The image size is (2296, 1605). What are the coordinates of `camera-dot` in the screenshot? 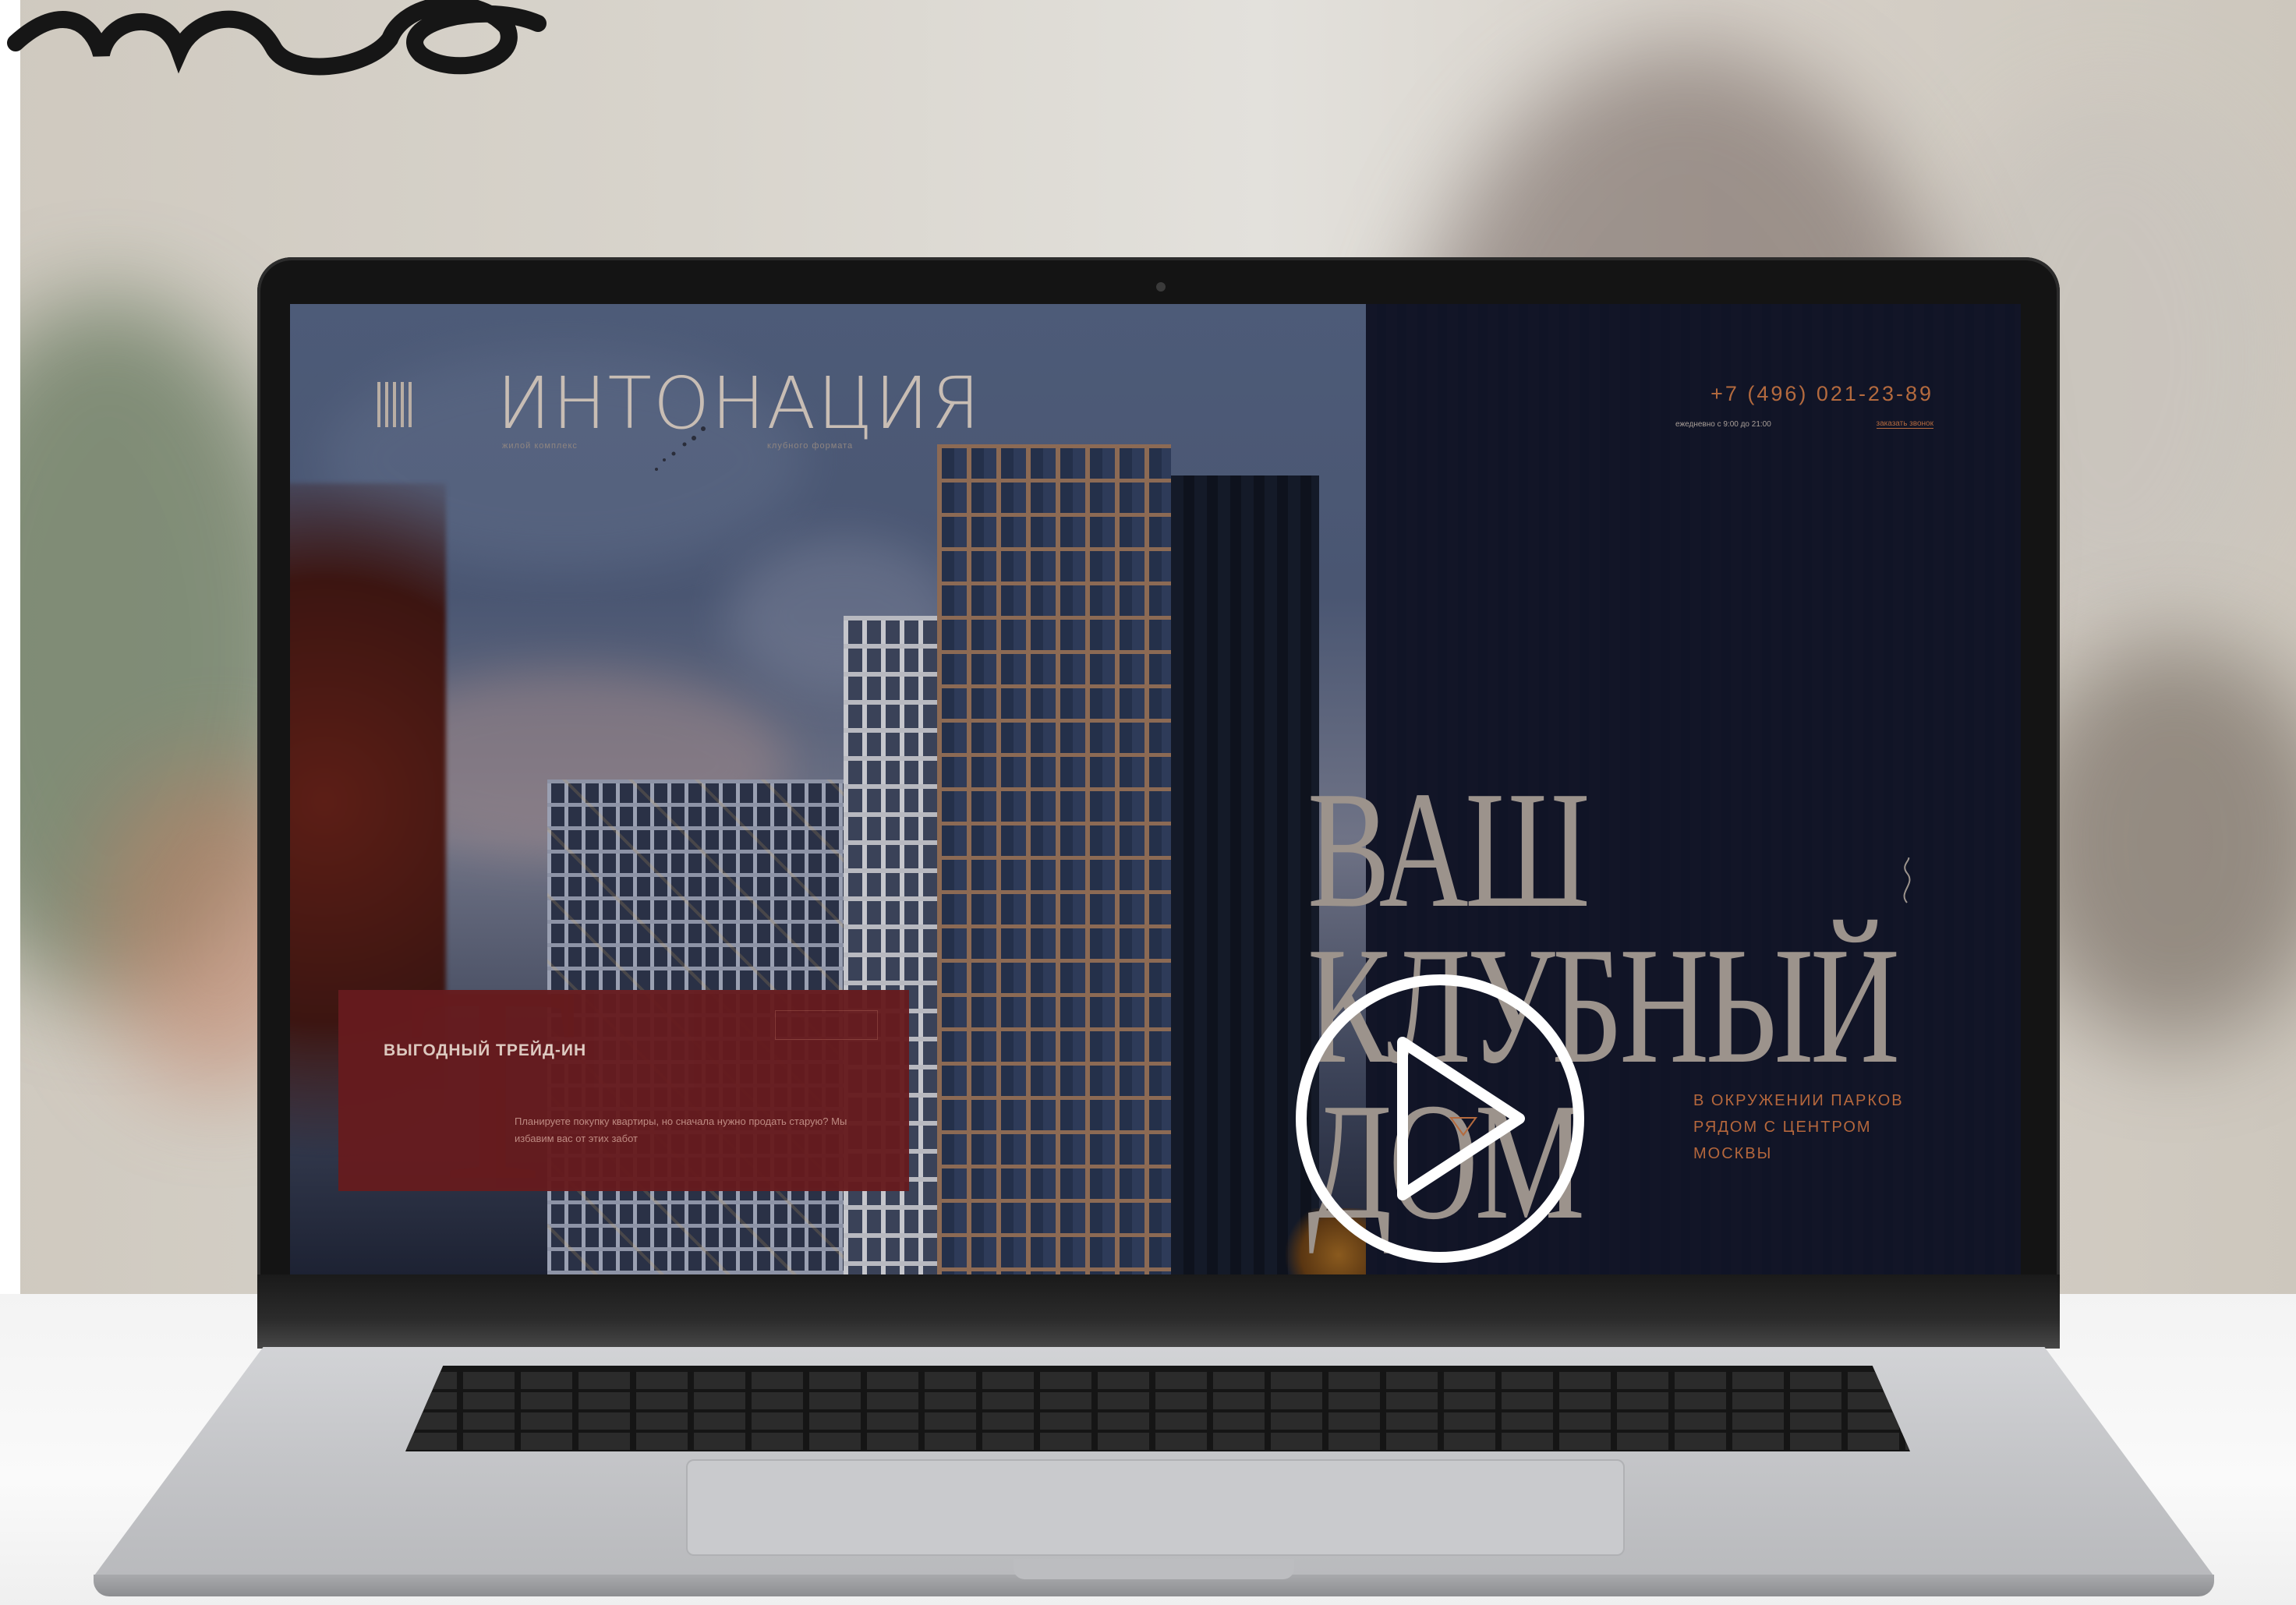 It's located at (1161, 287).